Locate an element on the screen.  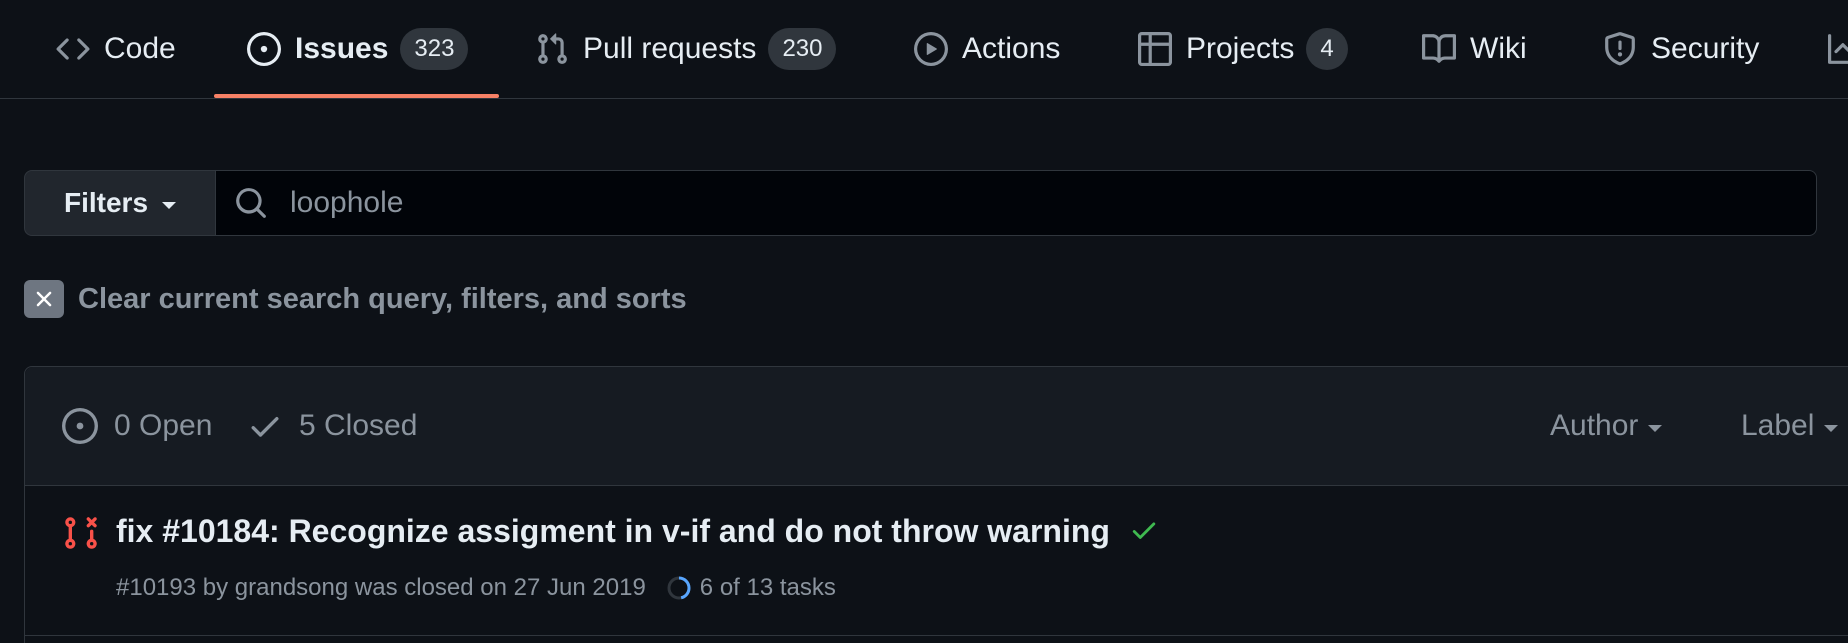
search-box is located at coordinates (1016, 203).